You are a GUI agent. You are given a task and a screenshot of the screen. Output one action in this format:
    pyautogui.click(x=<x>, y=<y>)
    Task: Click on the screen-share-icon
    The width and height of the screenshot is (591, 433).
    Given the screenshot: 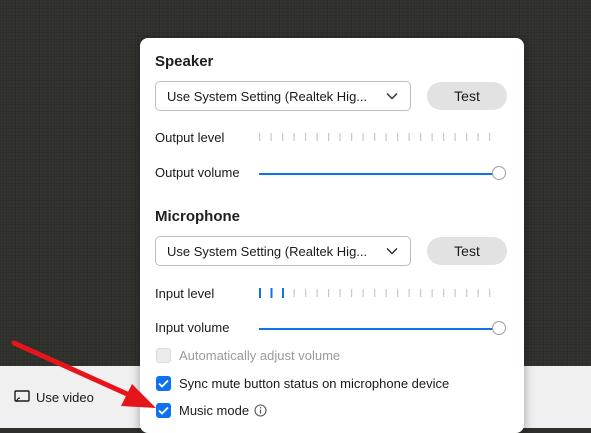 What is the action you would take?
    pyautogui.click(x=22, y=396)
    